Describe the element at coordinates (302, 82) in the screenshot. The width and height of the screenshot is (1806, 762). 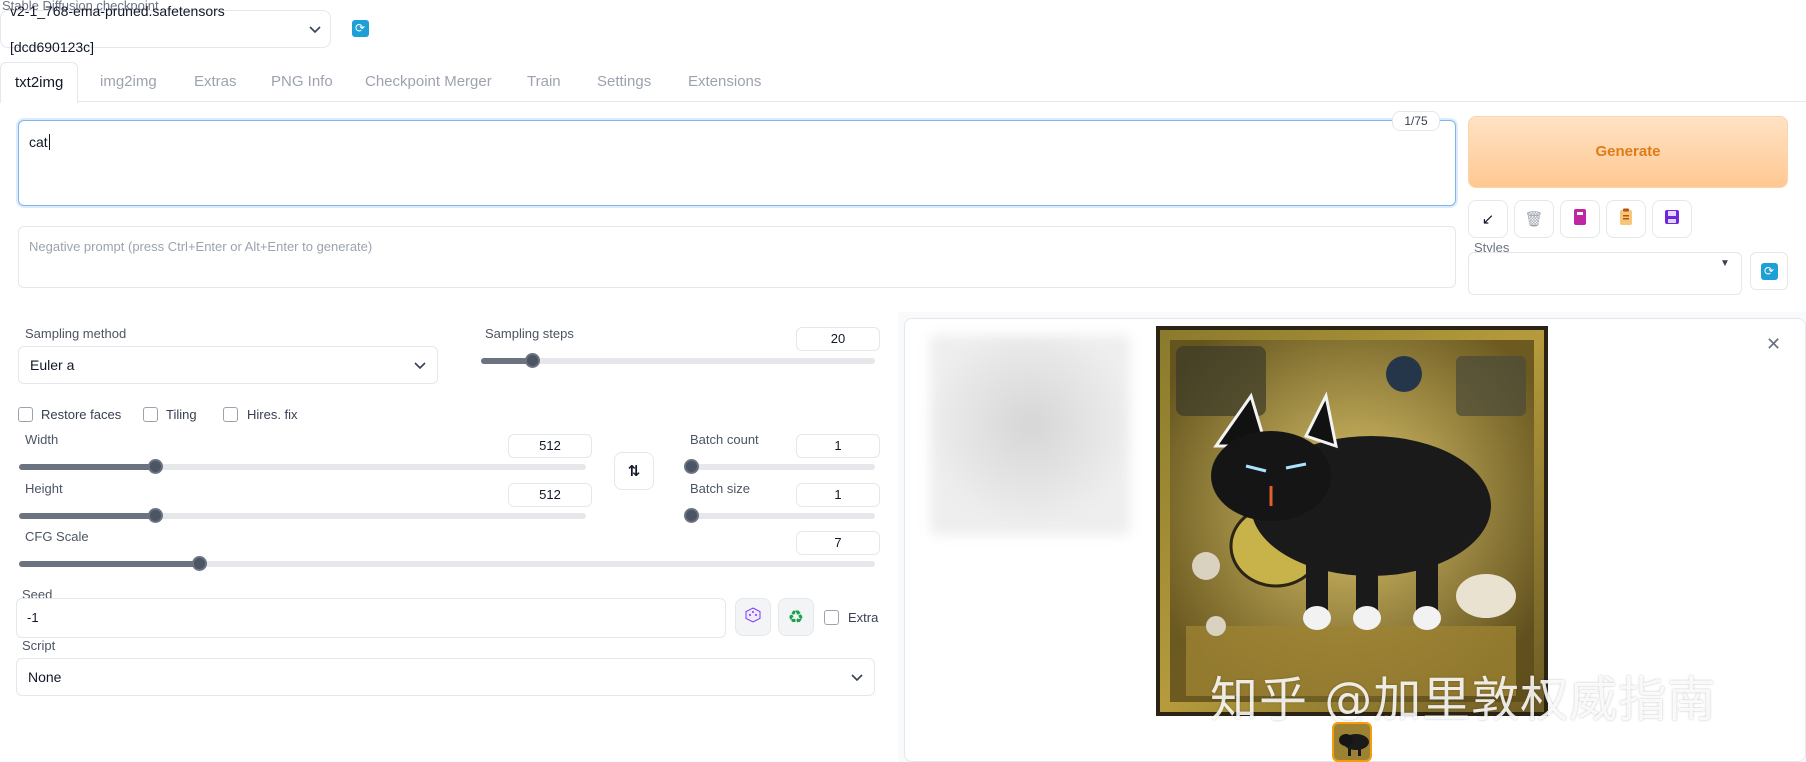
I see `tab-png-info: PNG Info` at that location.